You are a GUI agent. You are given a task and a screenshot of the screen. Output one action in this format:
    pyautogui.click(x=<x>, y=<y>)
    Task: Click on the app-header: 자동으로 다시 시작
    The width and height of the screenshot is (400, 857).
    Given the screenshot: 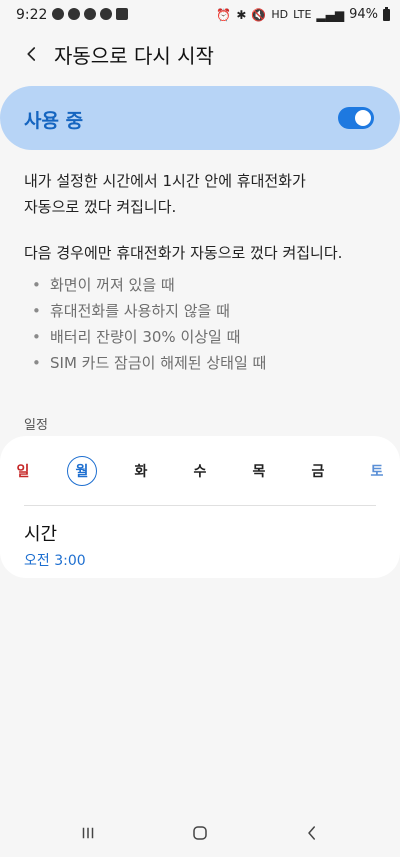 What is the action you would take?
    pyautogui.click(x=200, y=54)
    